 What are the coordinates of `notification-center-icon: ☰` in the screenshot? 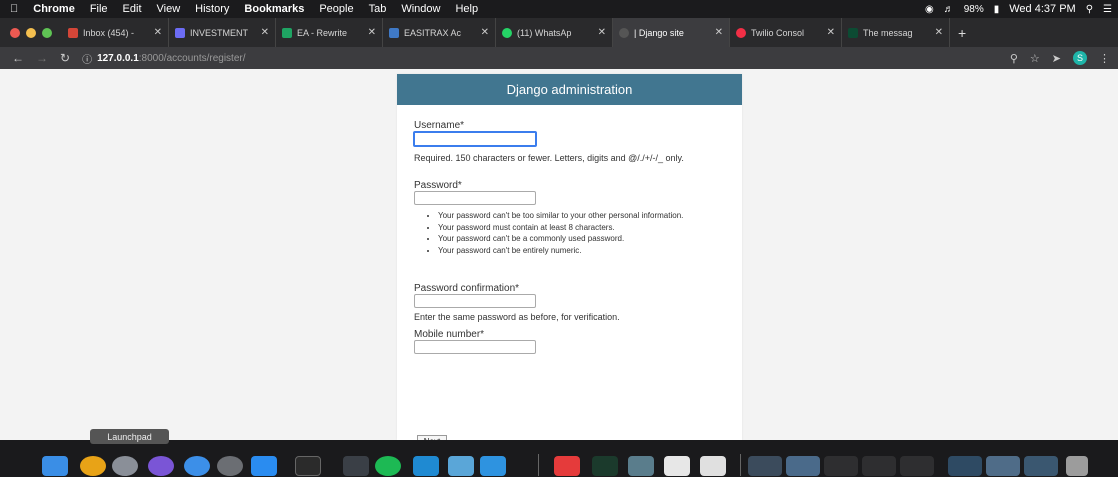 It's located at (1107, 9).